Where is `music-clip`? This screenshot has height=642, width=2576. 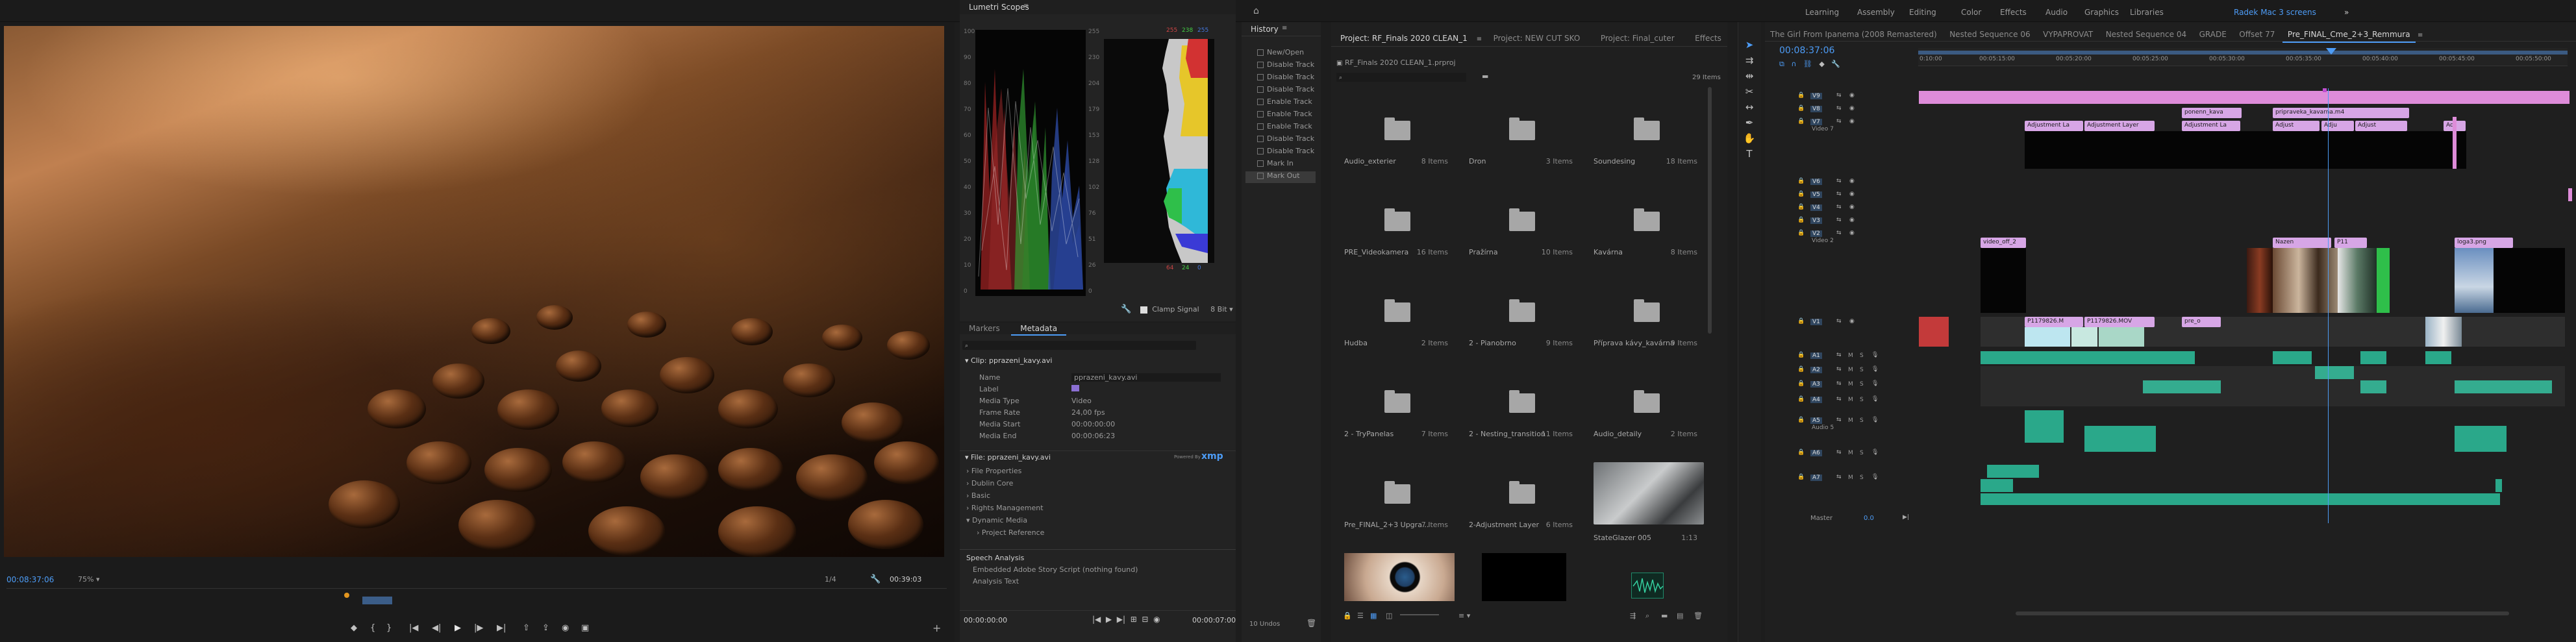 music-clip is located at coordinates (2240, 499).